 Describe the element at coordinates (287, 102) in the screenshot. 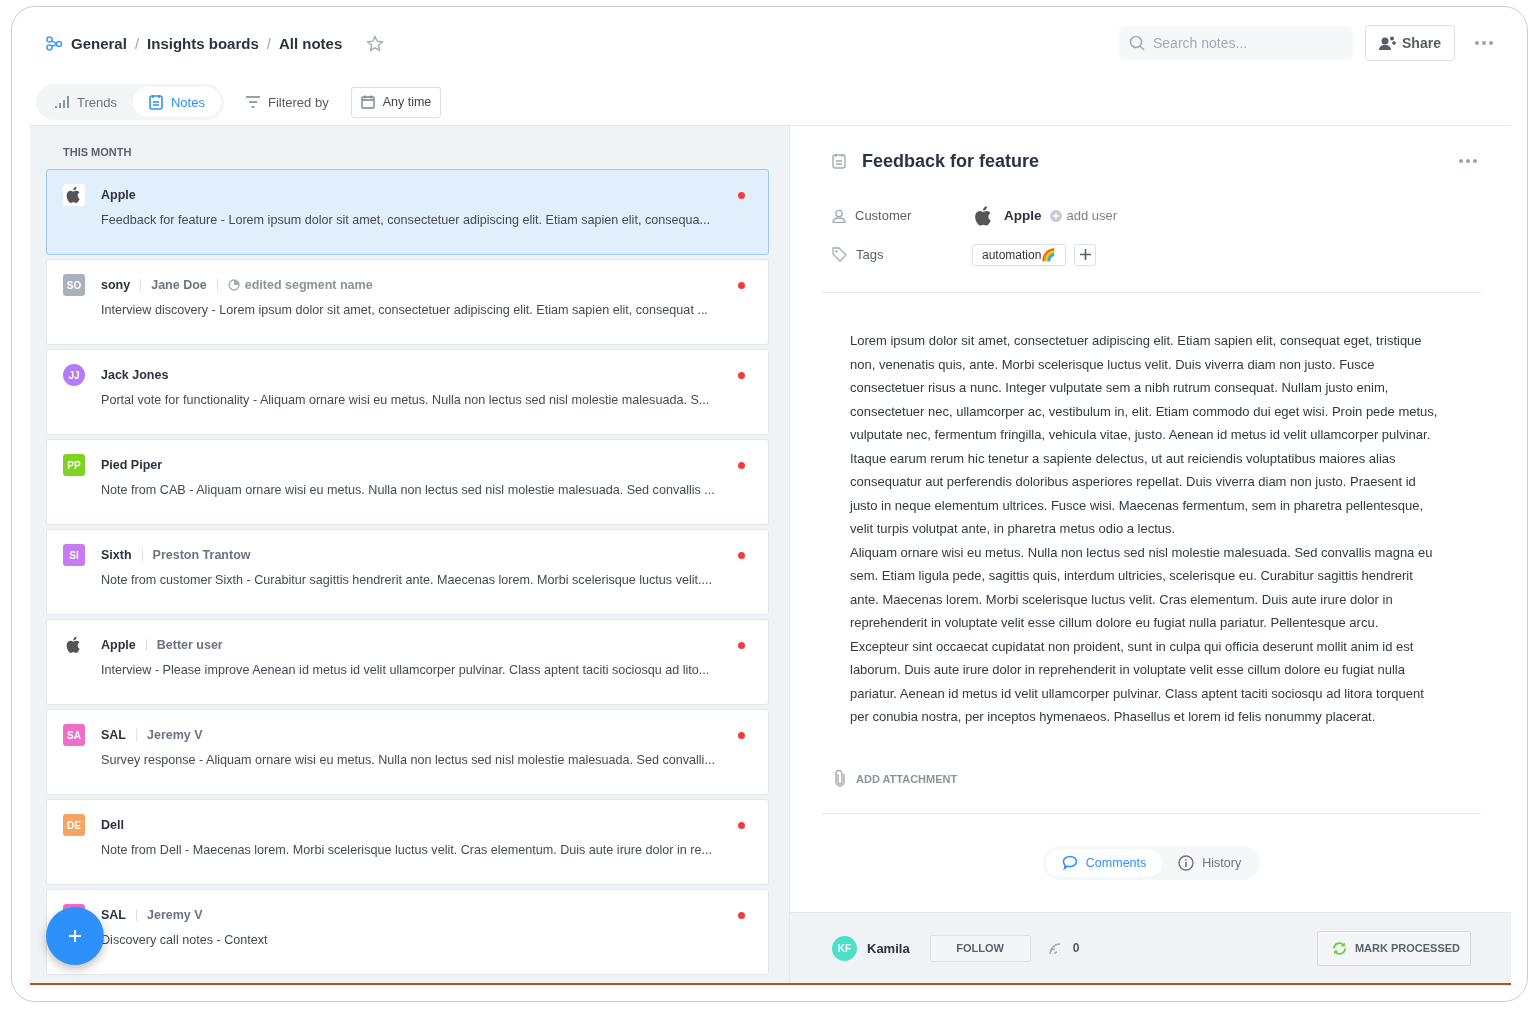

I see `filter-button: Filtered by` at that location.